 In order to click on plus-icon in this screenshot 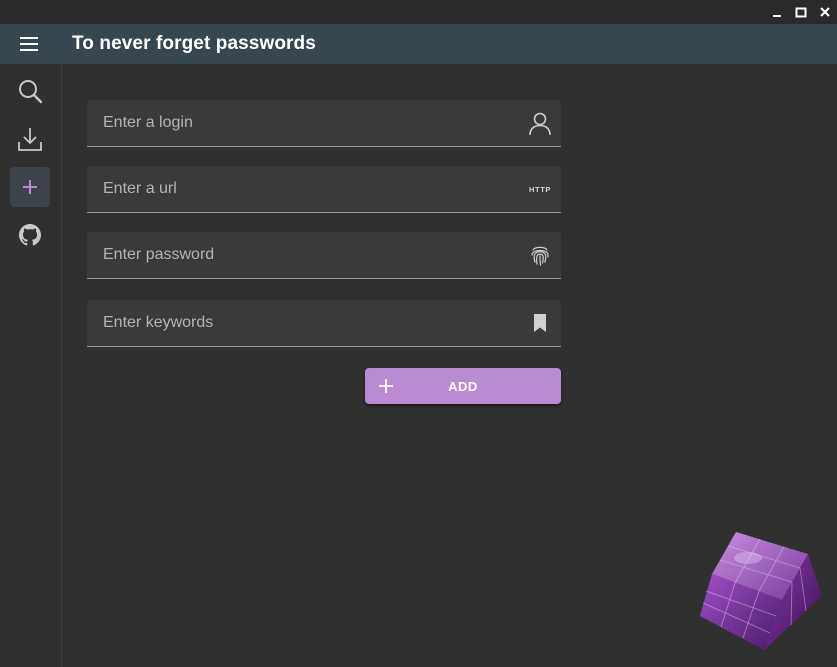, I will do `click(30, 187)`.